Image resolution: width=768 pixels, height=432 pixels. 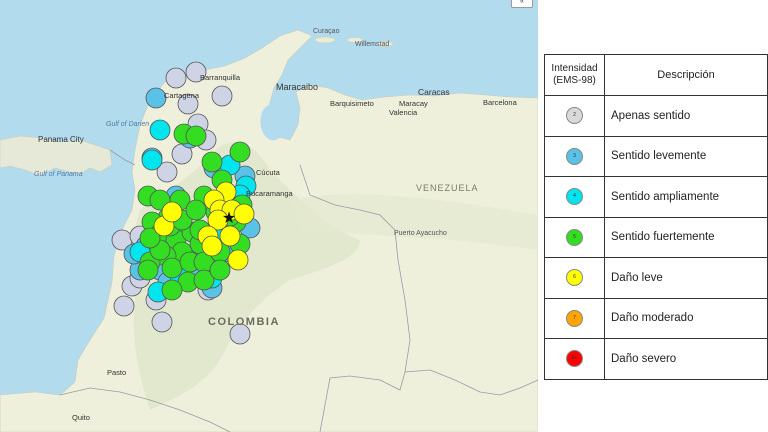 I want to click on label-puerto-ayacucho: Puerto Ayacucho, so click(x=420, y=233).